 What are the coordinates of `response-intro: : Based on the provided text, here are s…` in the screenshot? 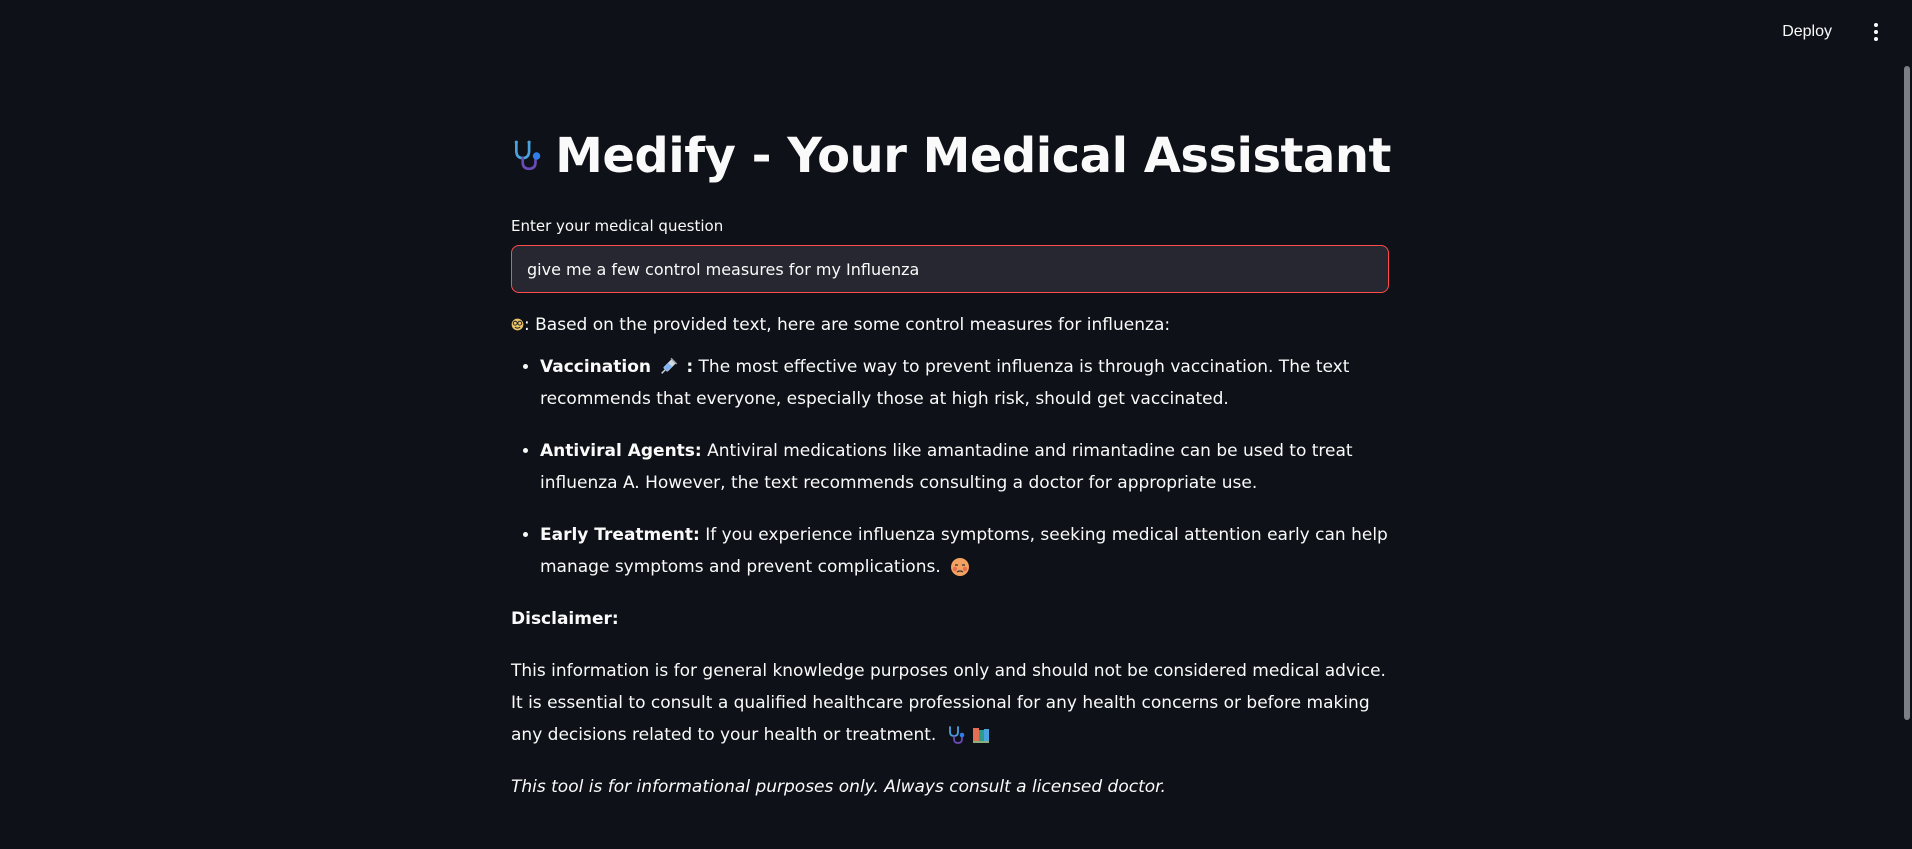 It's located at (951, 325).